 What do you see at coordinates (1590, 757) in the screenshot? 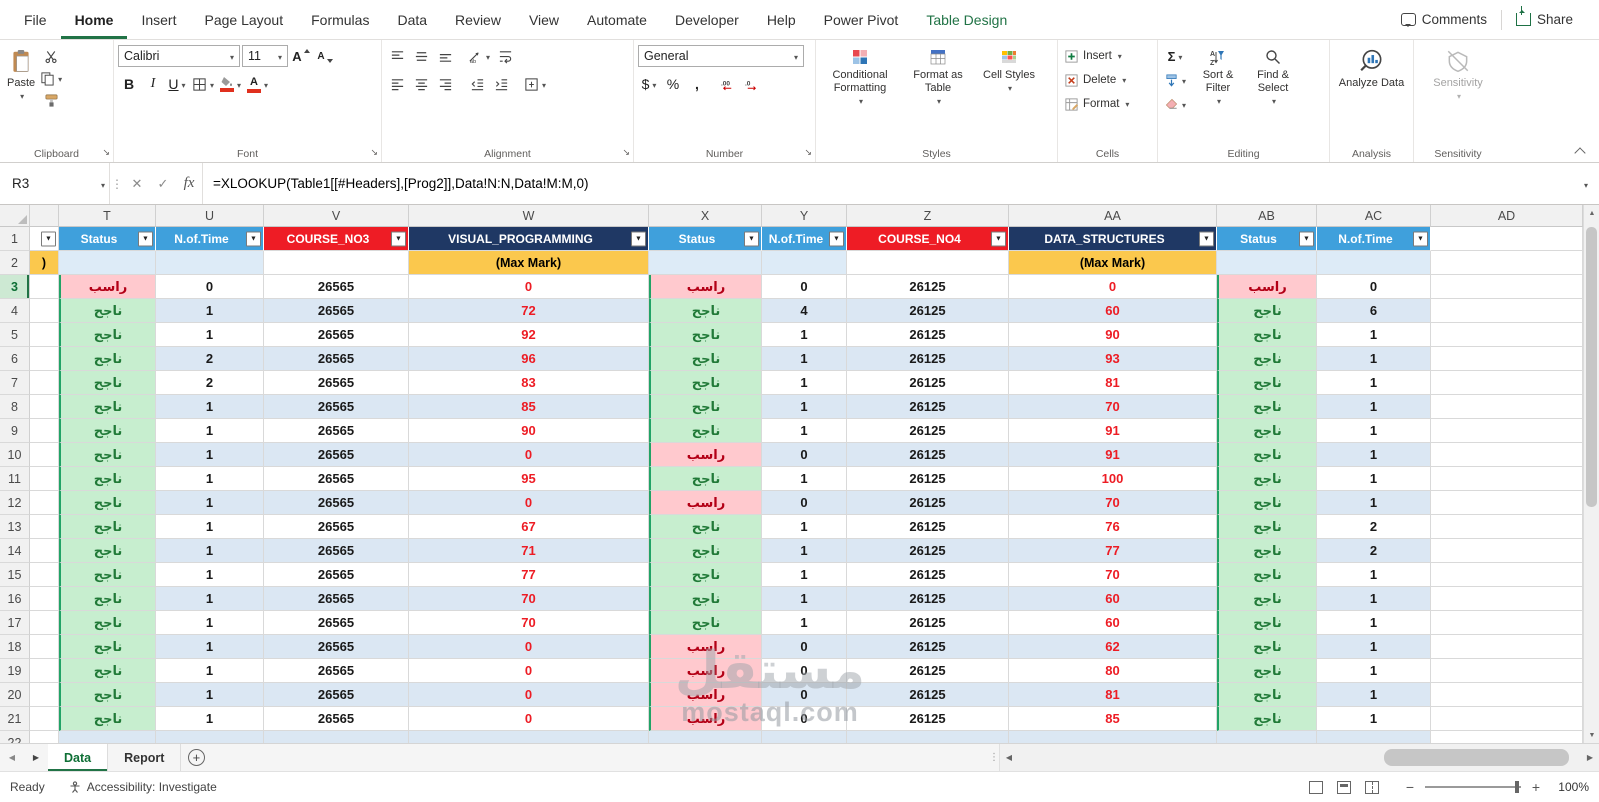
I see `scroll-right-button` at bounding box center [1590, 757].